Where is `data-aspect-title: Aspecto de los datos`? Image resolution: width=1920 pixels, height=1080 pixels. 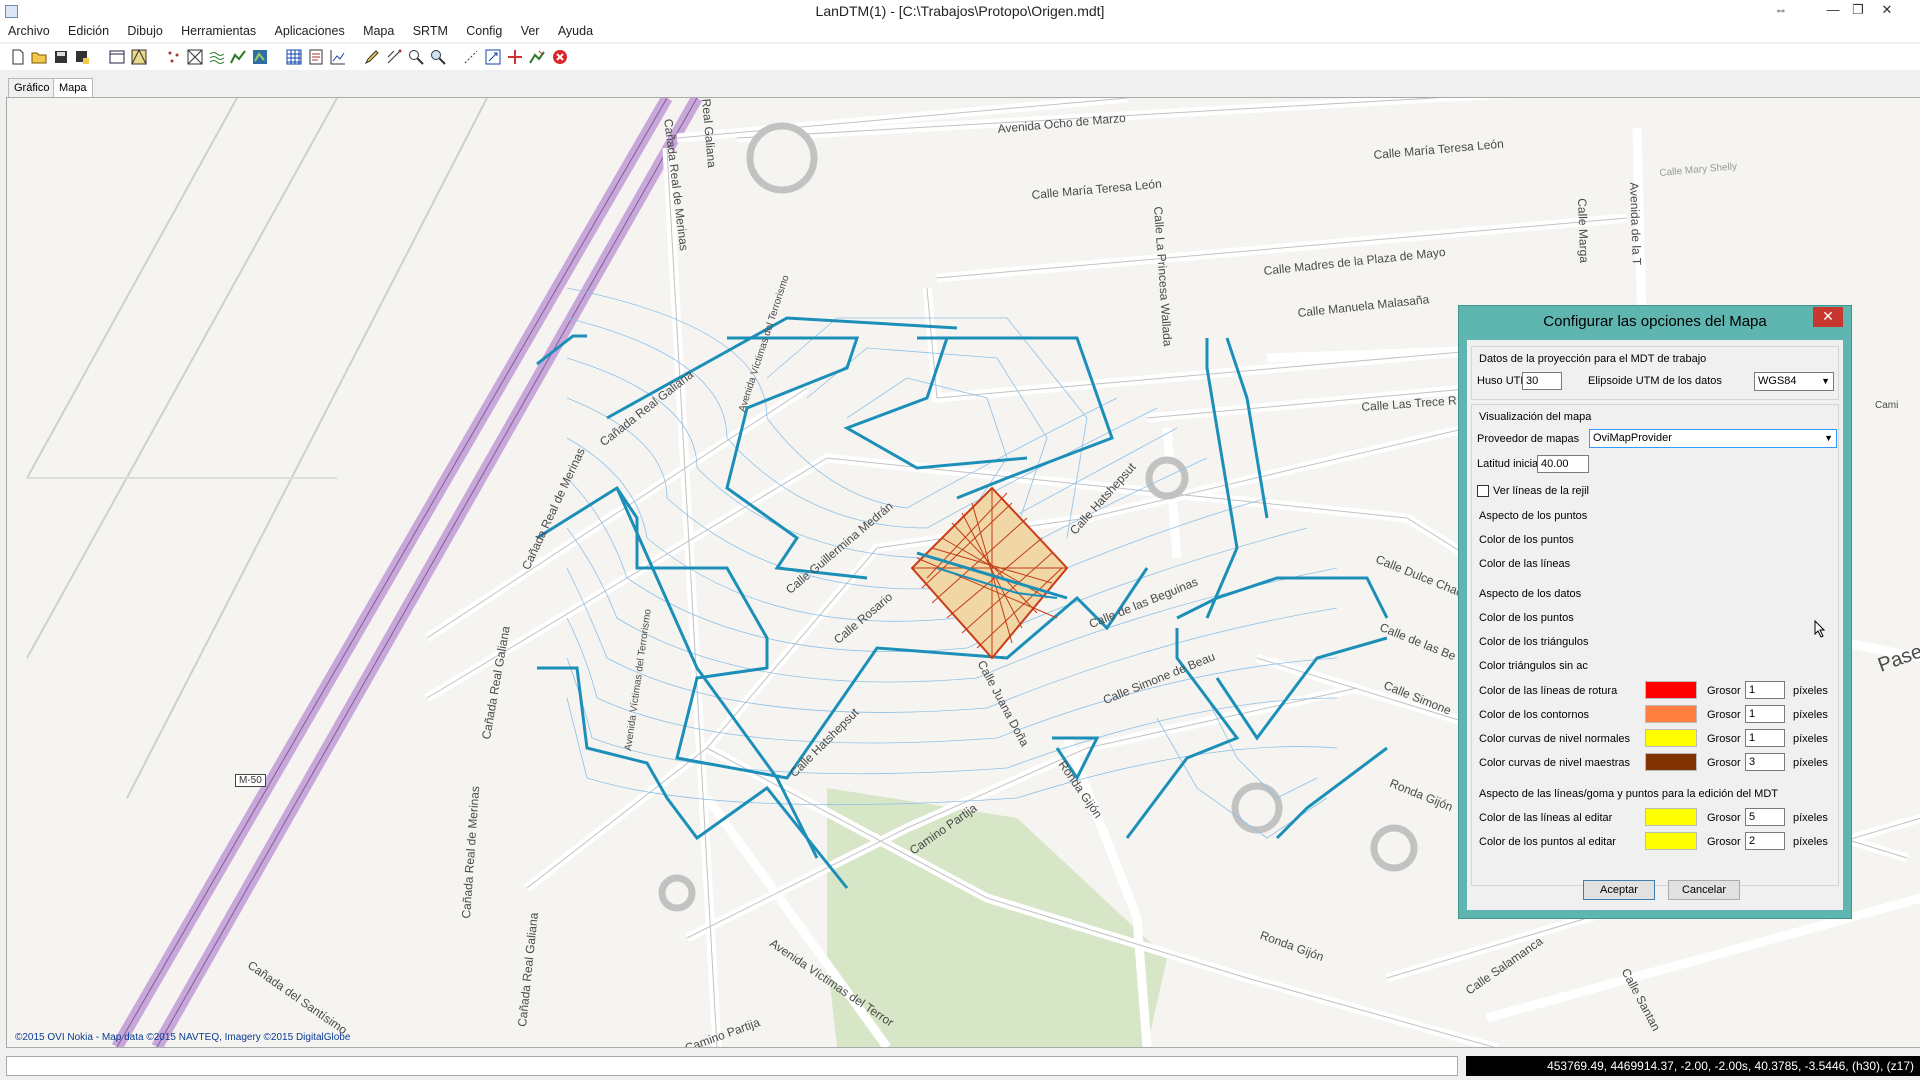
data-aspect-title: Aspecto de los datos is located at coordinates (1530, 594).